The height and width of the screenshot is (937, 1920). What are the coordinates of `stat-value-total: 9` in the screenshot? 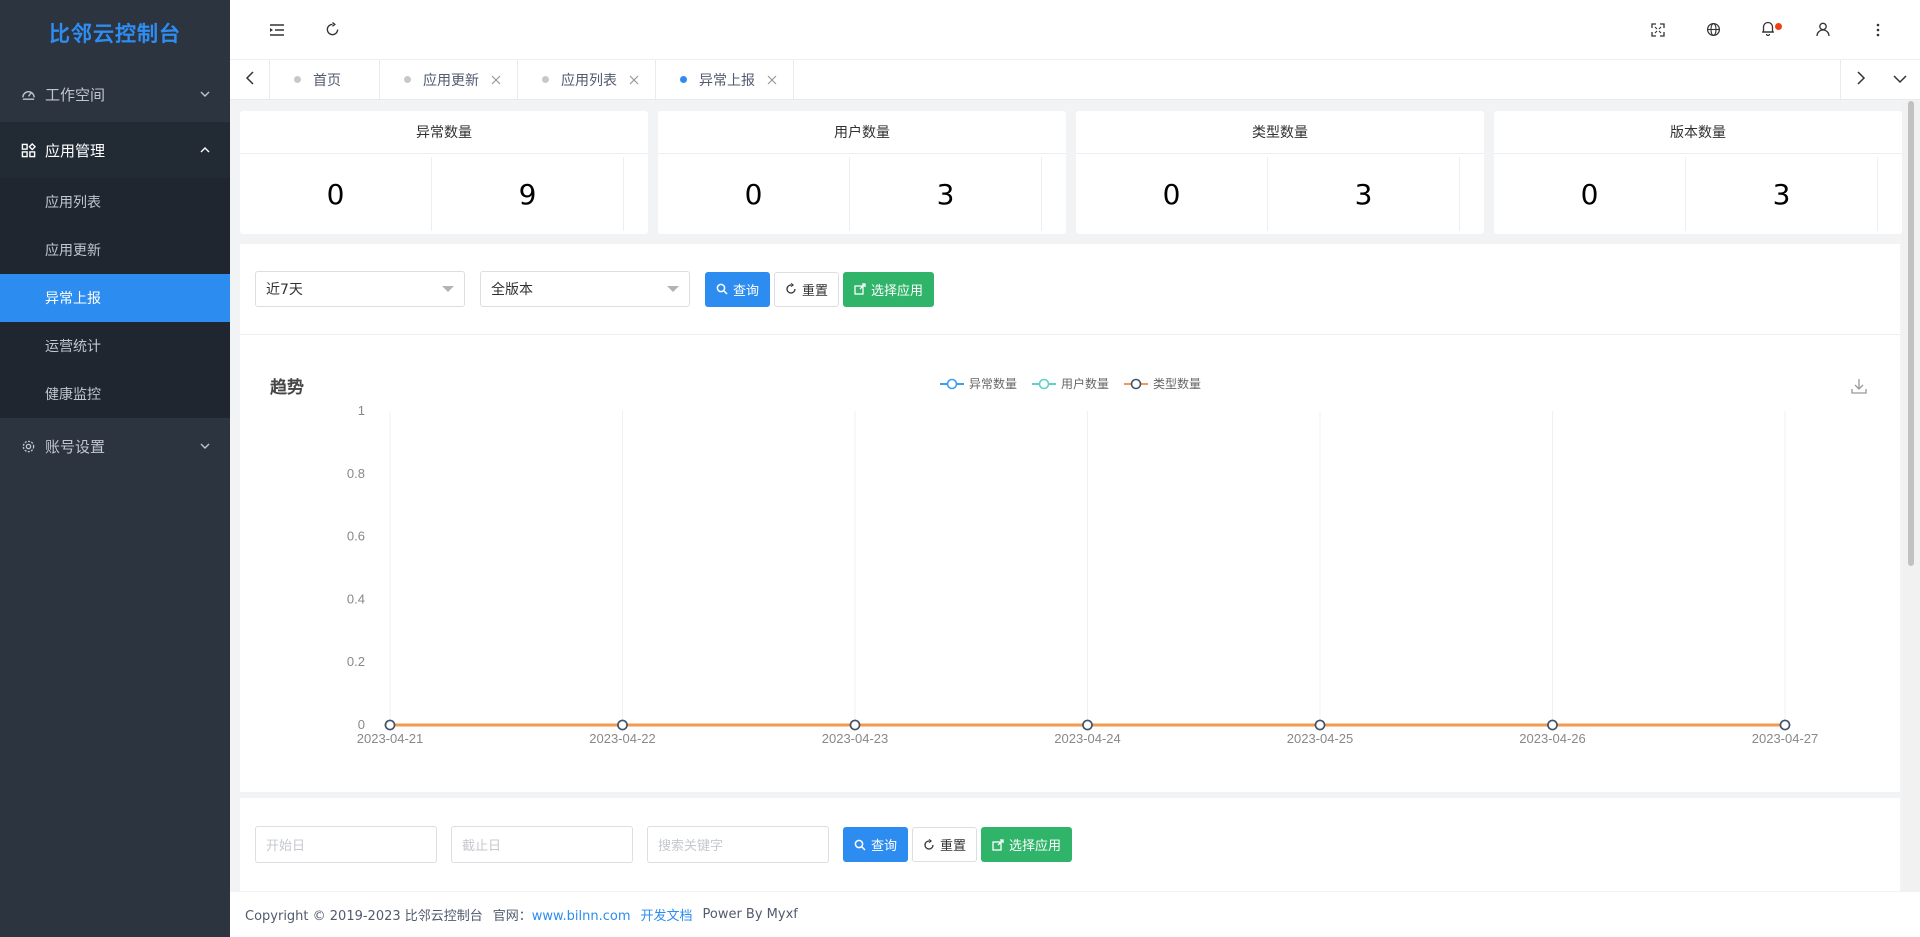 It's located at (528, 194).